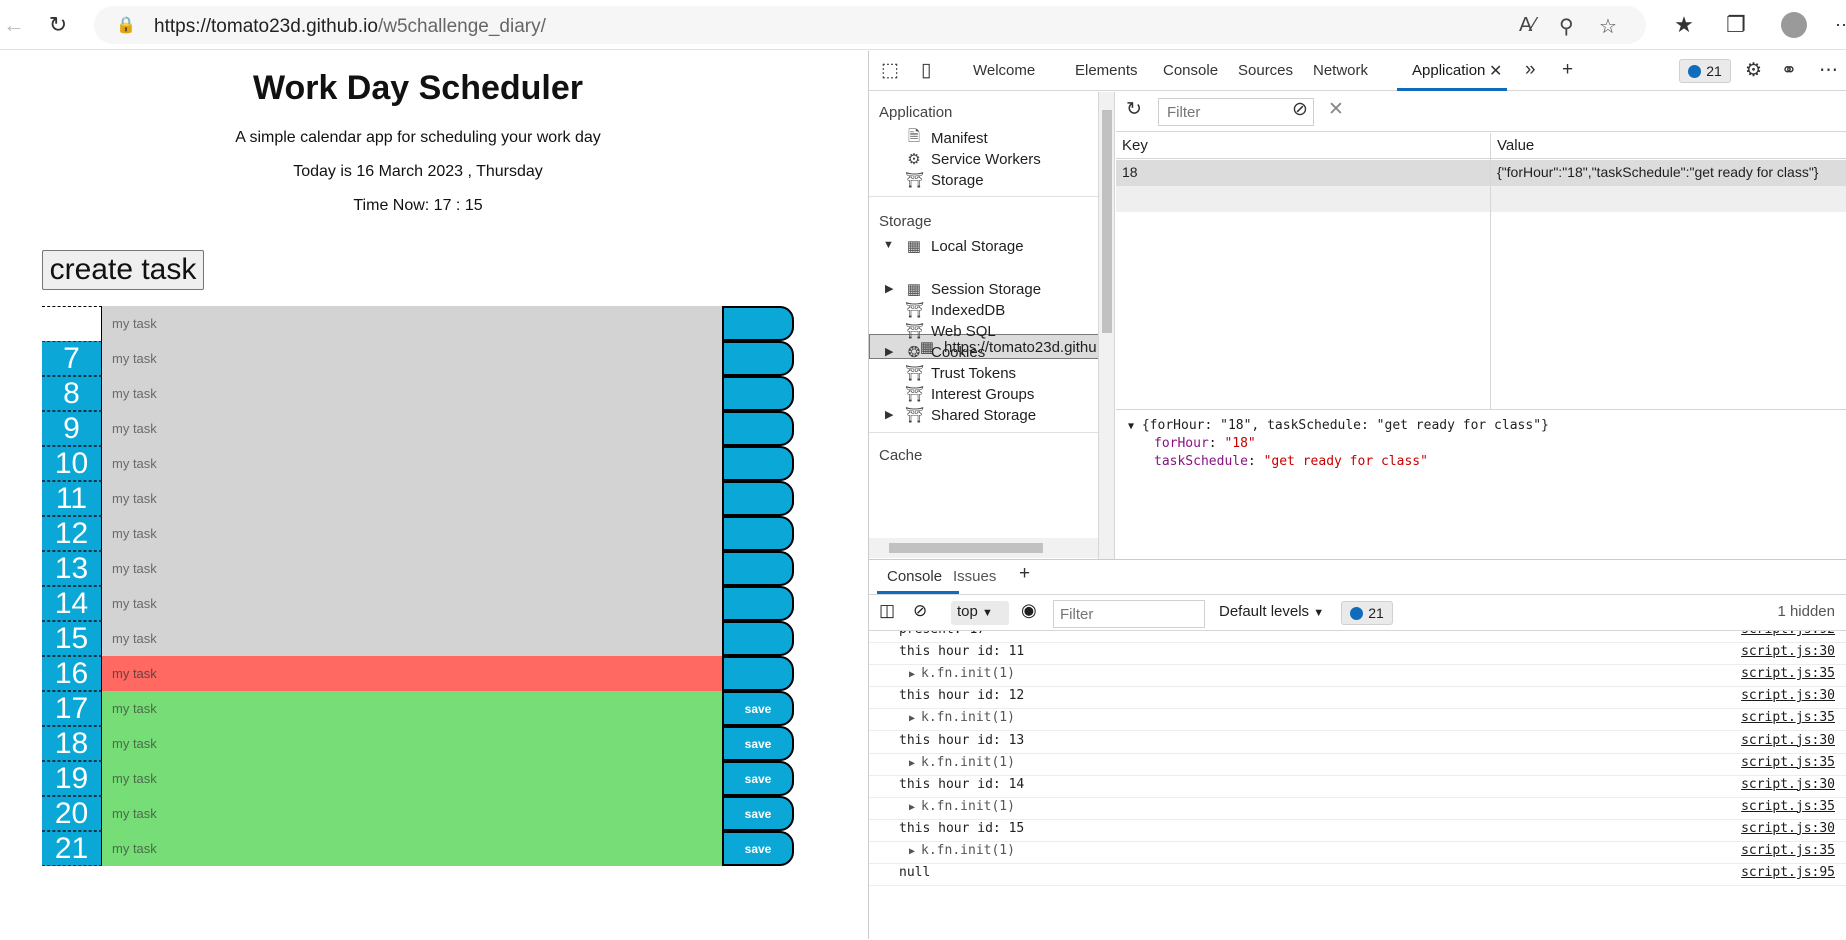 The width and height of the screenshot is (1846, 940). I want to click on log-levels-select: Default levels ▼, so click(1271, 611).